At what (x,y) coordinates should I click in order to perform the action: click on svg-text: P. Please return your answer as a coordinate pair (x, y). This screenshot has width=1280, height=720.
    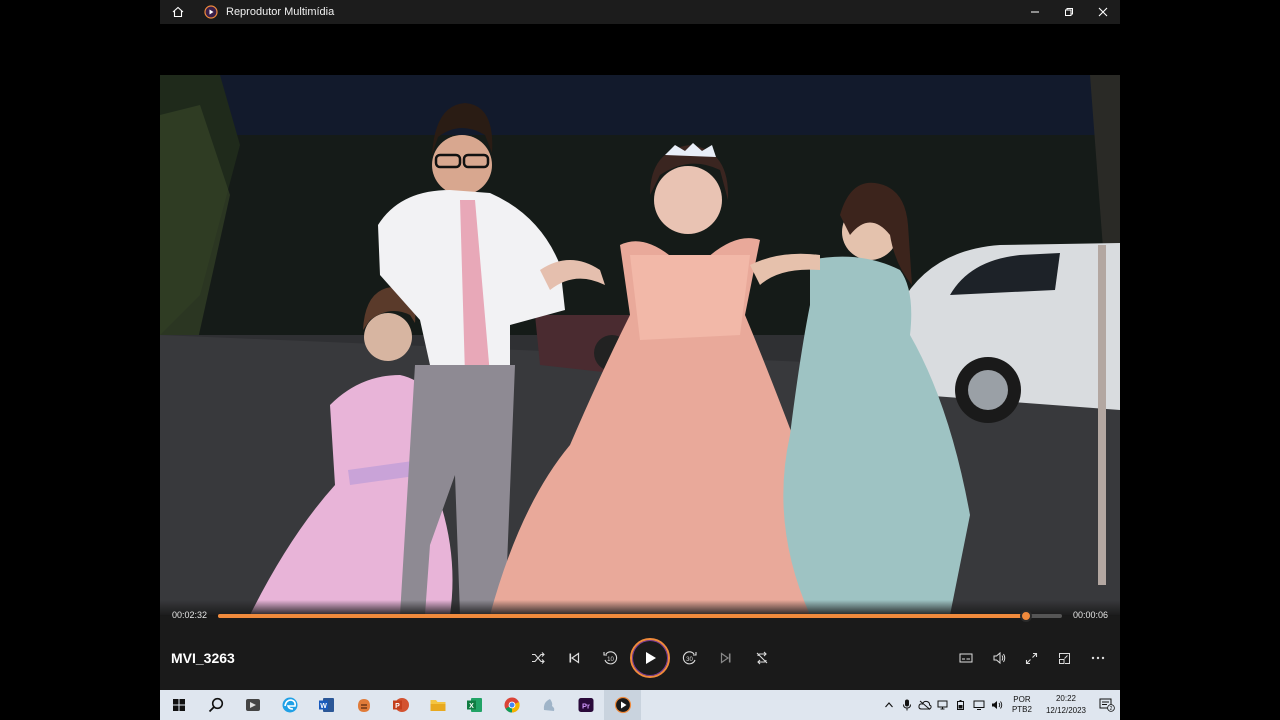
    Looking at the image, I should click on (397, 706).